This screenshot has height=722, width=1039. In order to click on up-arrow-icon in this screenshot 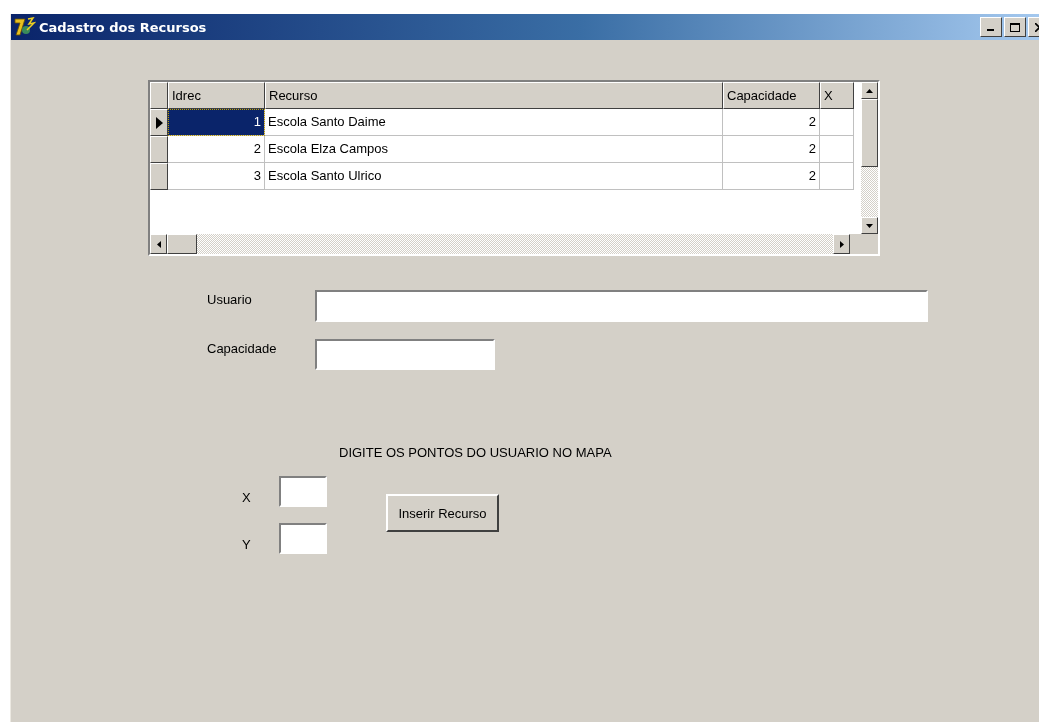, I will do `click(869, 90)`.